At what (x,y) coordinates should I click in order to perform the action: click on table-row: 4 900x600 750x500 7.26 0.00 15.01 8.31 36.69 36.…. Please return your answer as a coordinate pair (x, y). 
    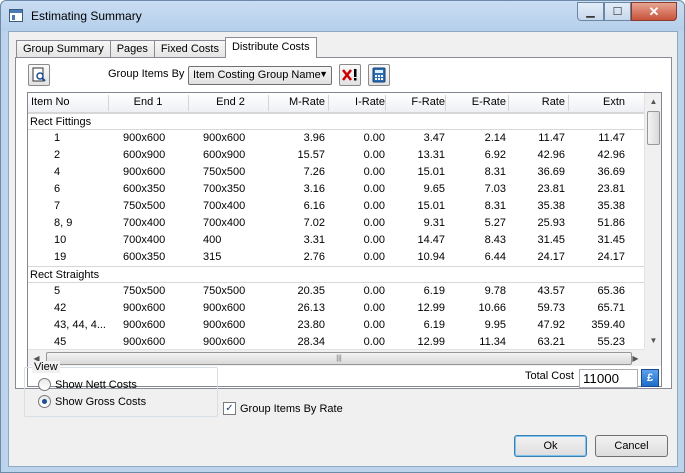
    Looking at the image, I should click on (336, 172).